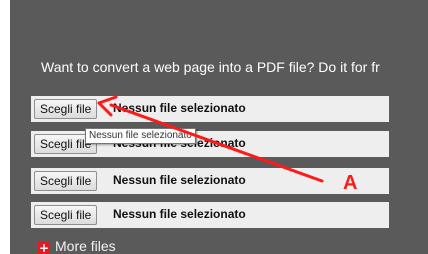 The height and width of the screenshot is (254, 428). I want to click on file-input-row-1: Scegli file Nessun file selezionato, so click(210, 109).